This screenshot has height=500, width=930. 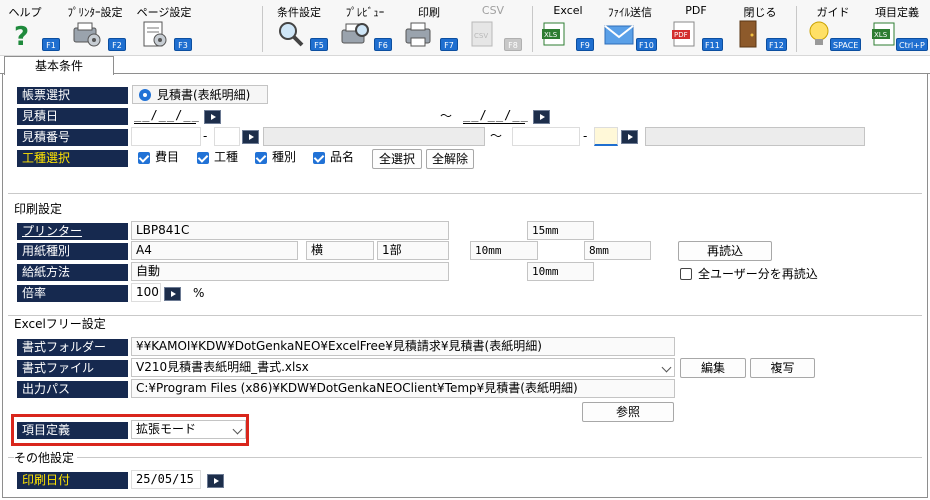 What do you see at coordinates (166, 115) in the screenshot?
I see `estimate-date-from: __/__/__` at bounding box center [166, 115].